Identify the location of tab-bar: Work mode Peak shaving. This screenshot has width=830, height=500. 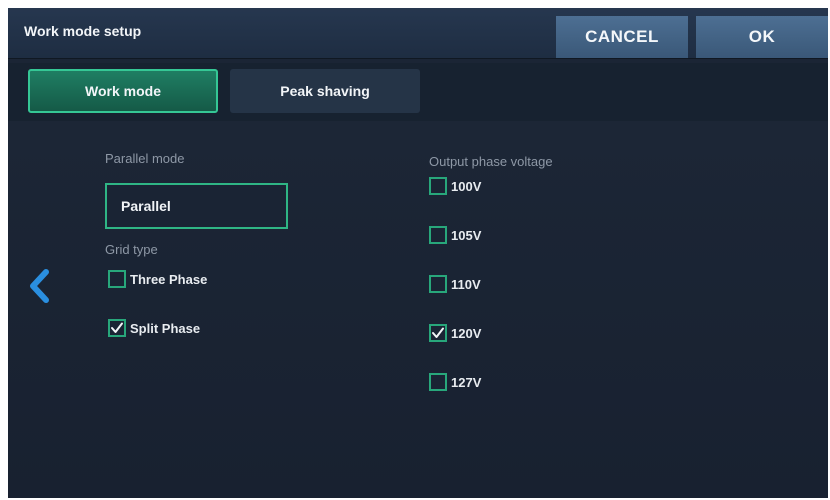
(418, 92).